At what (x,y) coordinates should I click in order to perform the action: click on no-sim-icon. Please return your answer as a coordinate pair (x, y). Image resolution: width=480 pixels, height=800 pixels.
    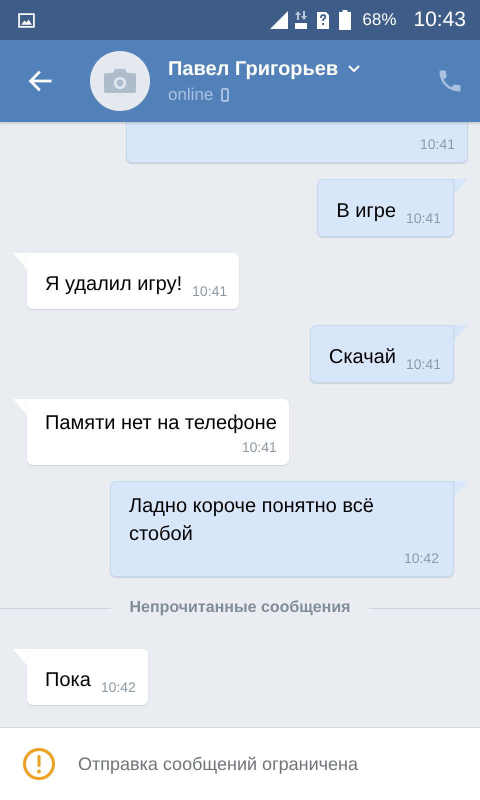
    Looking at the image, I should click on (323, 20).